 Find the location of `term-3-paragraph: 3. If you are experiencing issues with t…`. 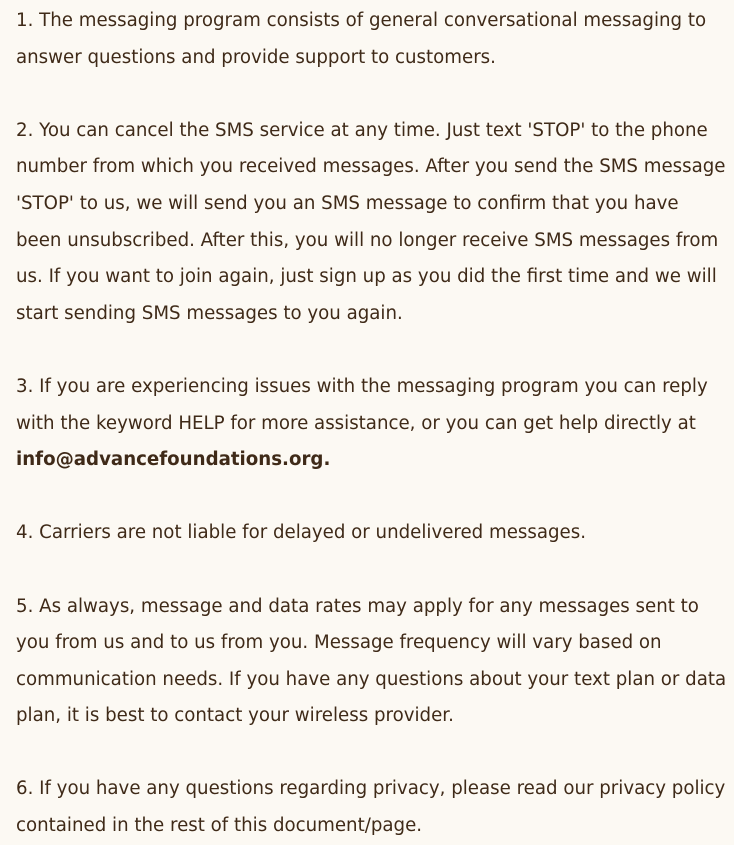

term-3-paragraph: 3. If you are experiencing issues with t… is located at coordinates (372, 424).